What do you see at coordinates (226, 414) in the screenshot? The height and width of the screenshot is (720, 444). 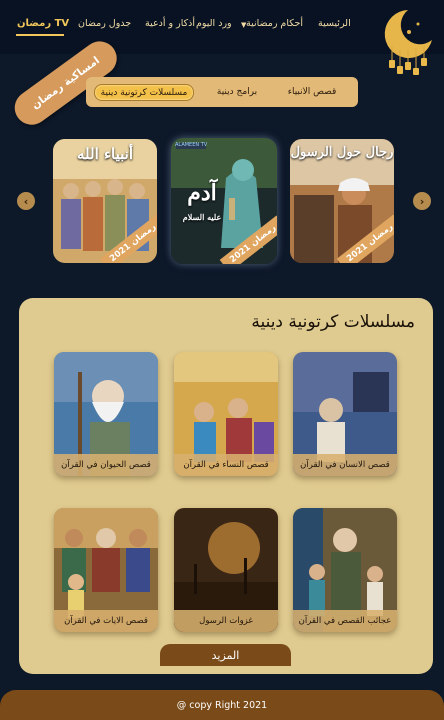 I see `series-tile: قصص النساء في القرآن` at bounding box center [226, 414].